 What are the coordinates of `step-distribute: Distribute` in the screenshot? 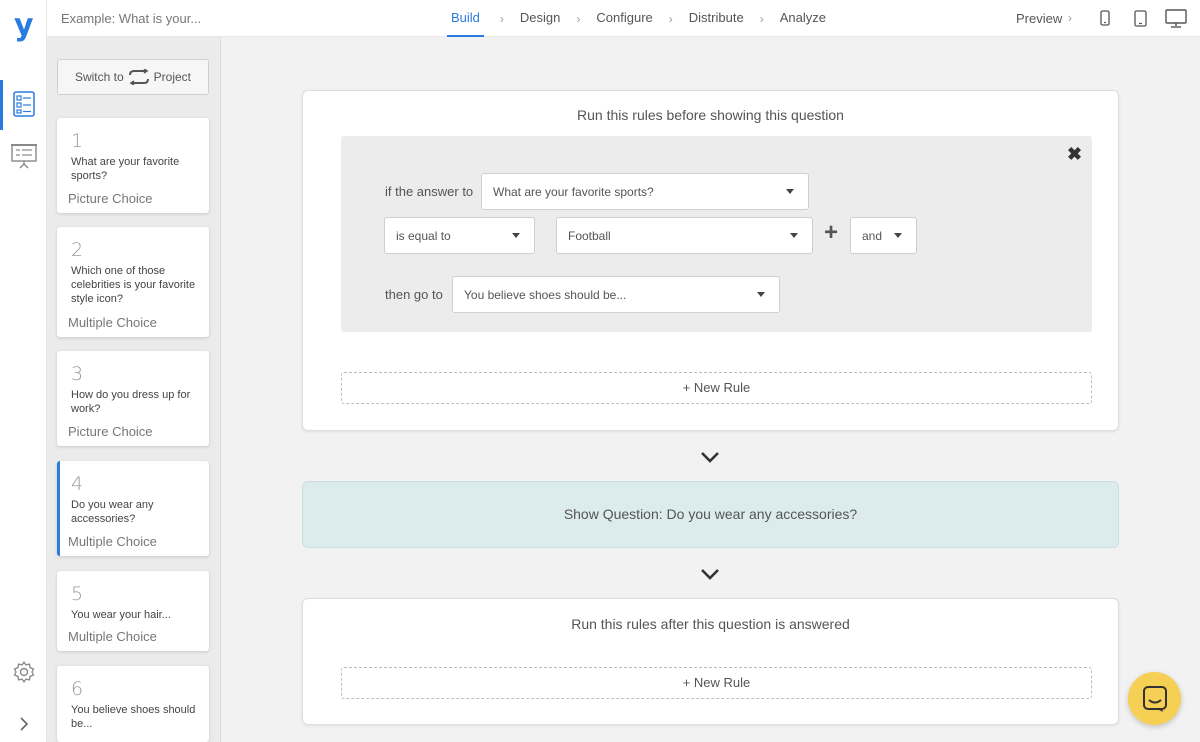 It's located at (716, 18).